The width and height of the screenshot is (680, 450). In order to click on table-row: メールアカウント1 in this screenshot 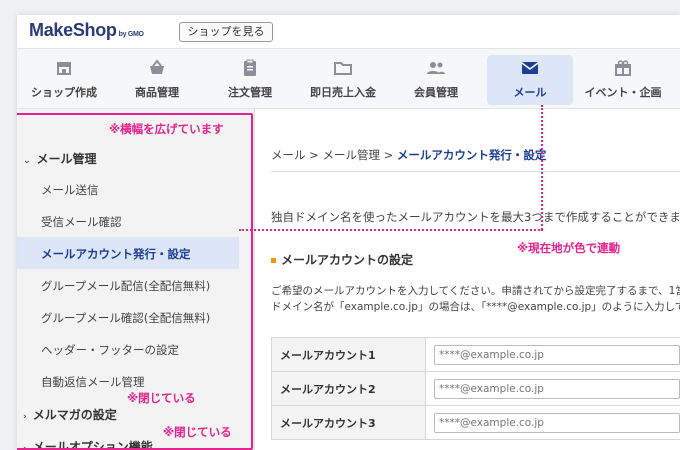, I will do `click(475, 354)`.